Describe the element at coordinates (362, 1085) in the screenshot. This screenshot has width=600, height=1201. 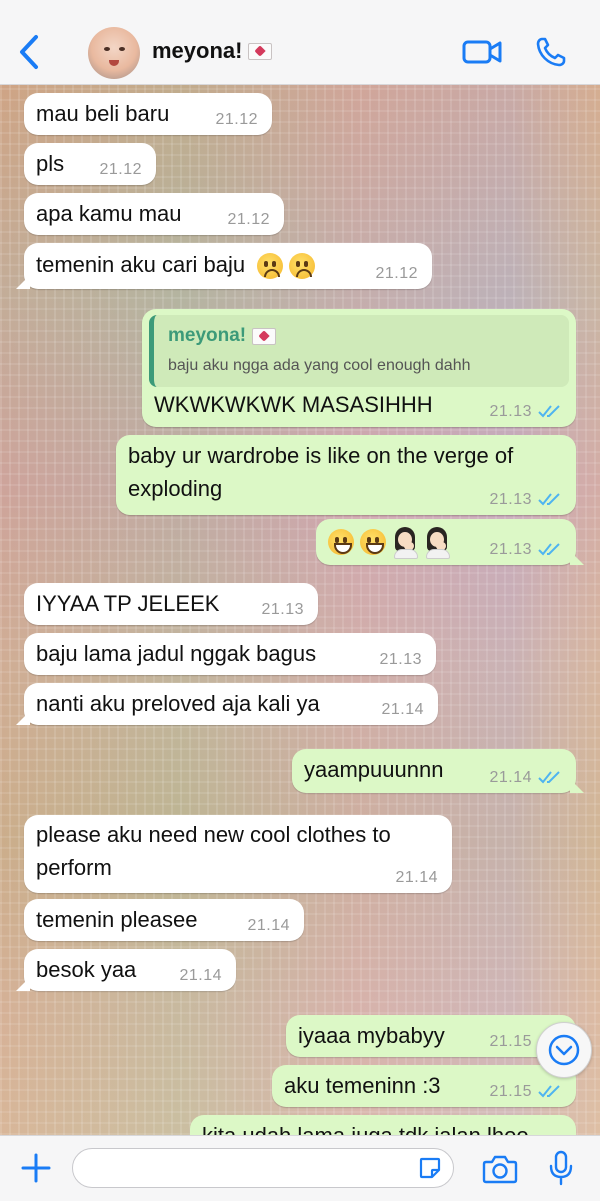
I see `message-text: aku temeninn :3` at that location.